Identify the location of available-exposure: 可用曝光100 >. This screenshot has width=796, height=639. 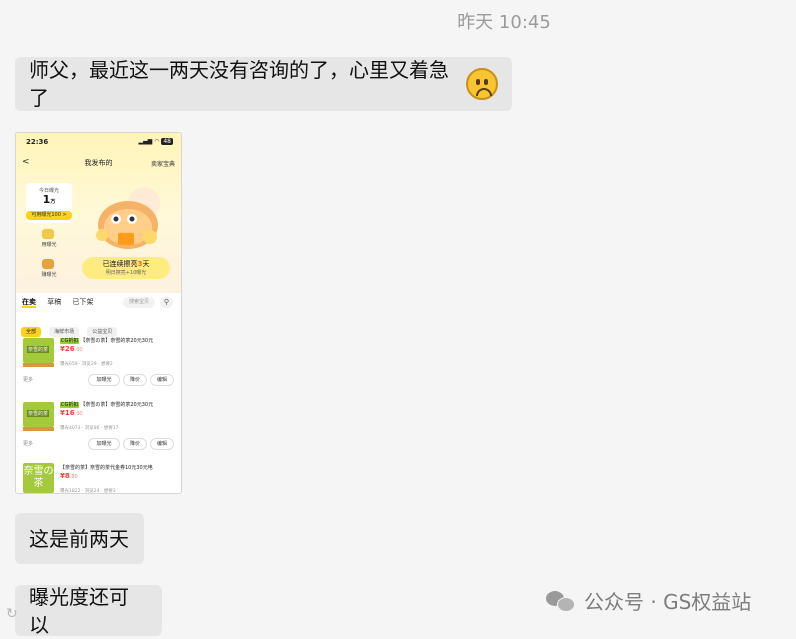
(49, 215).